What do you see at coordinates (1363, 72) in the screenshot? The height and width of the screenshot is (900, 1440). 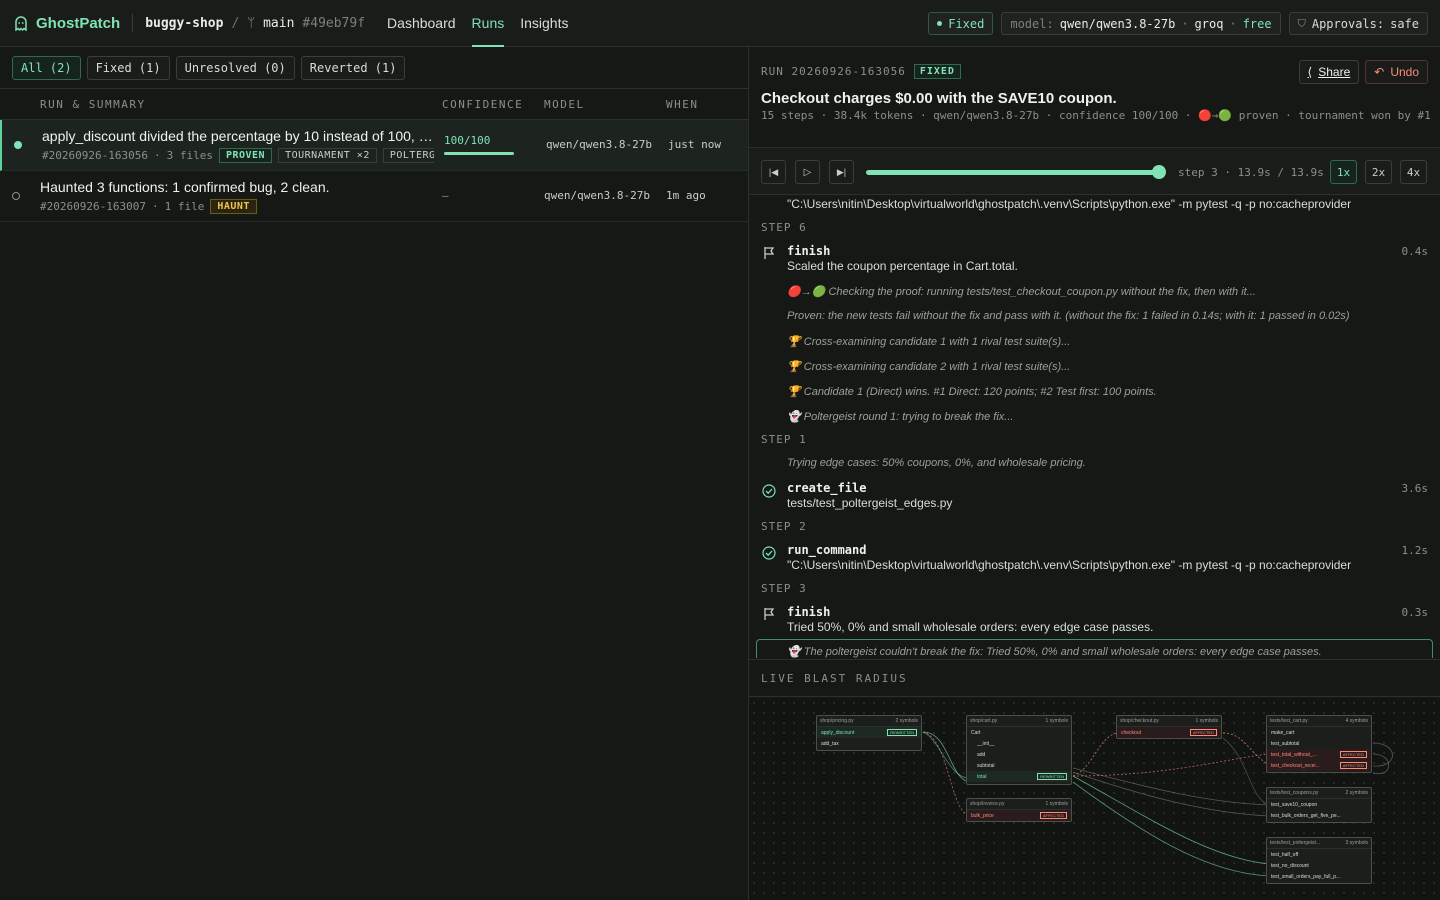 I see `run-actions: ⟨ Share ↶ Undo` at bounding box center [1363, 72].